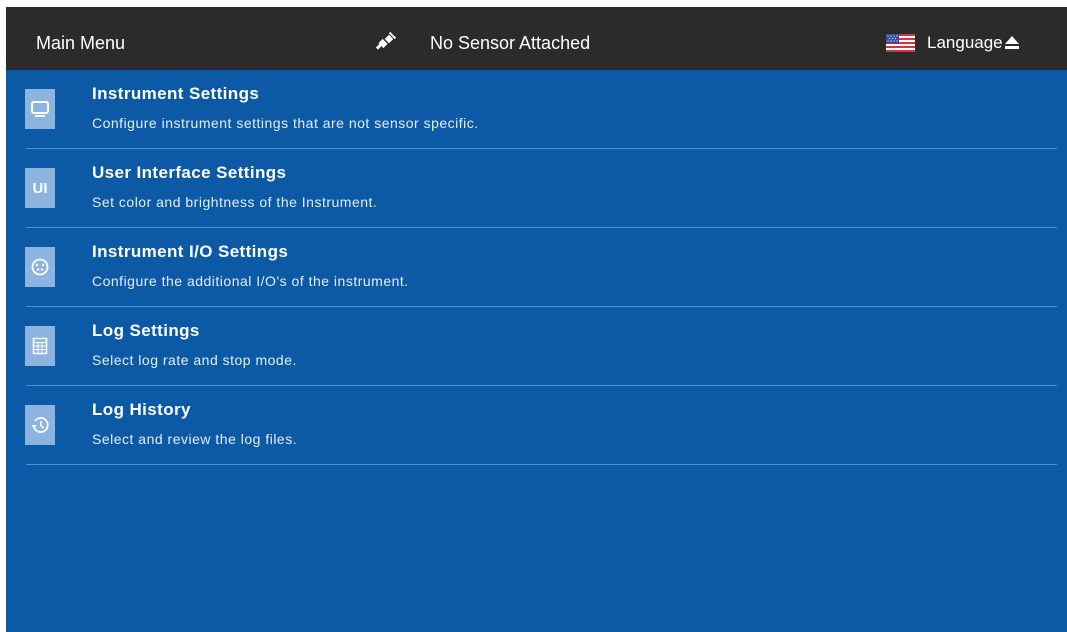  I want to click on menu-item-title: Log History, so click(141, 409).